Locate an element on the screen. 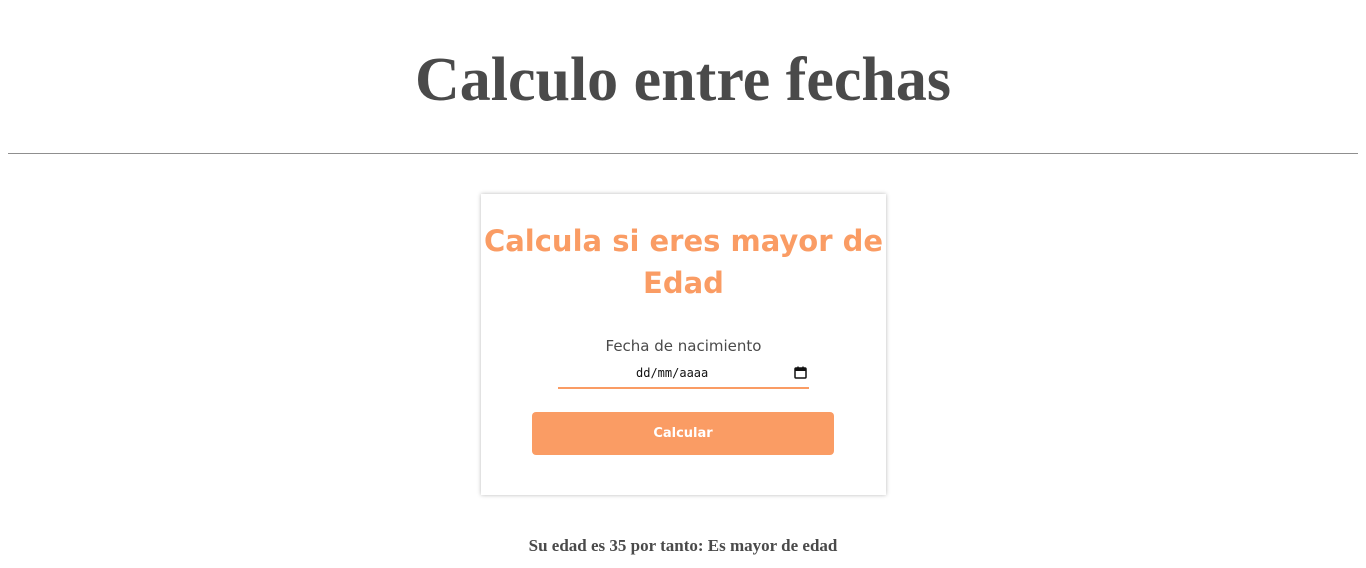 The image size is (1366, 568). calculate-button: Calcular is located at coordinates (683, 433).